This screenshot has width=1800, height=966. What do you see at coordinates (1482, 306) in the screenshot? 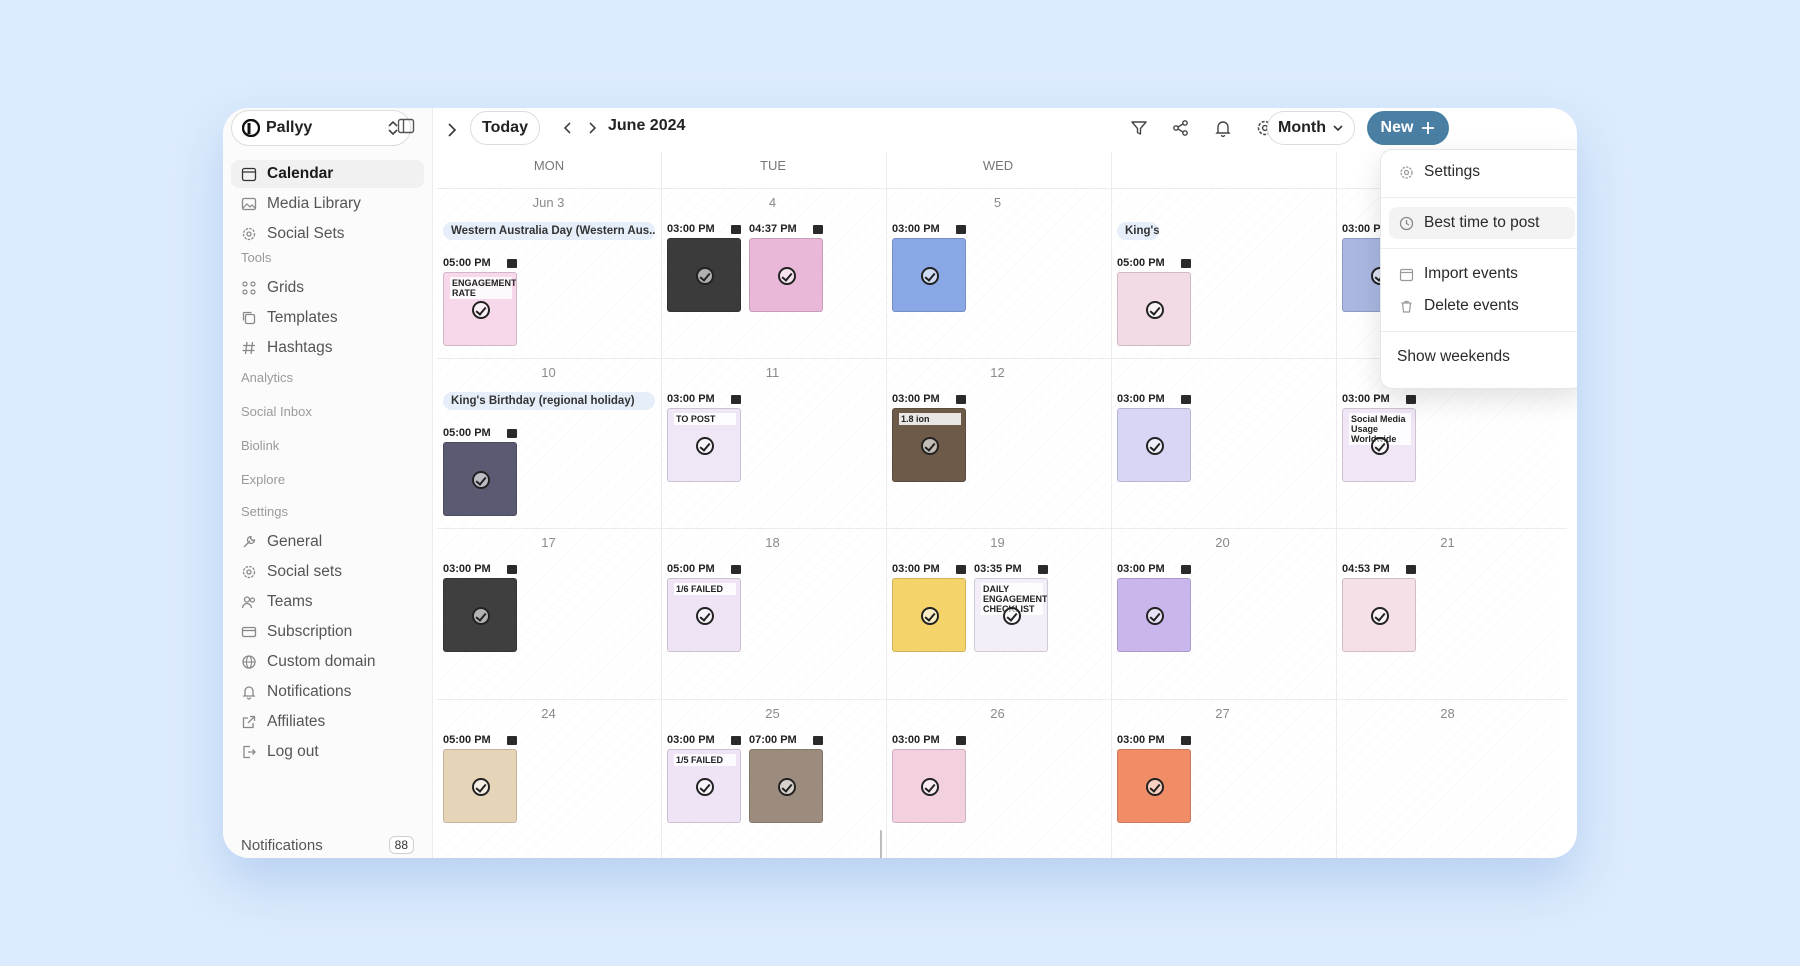
I see `menu-item-delete-events: Delete events` at bounding box center [1482, 306].